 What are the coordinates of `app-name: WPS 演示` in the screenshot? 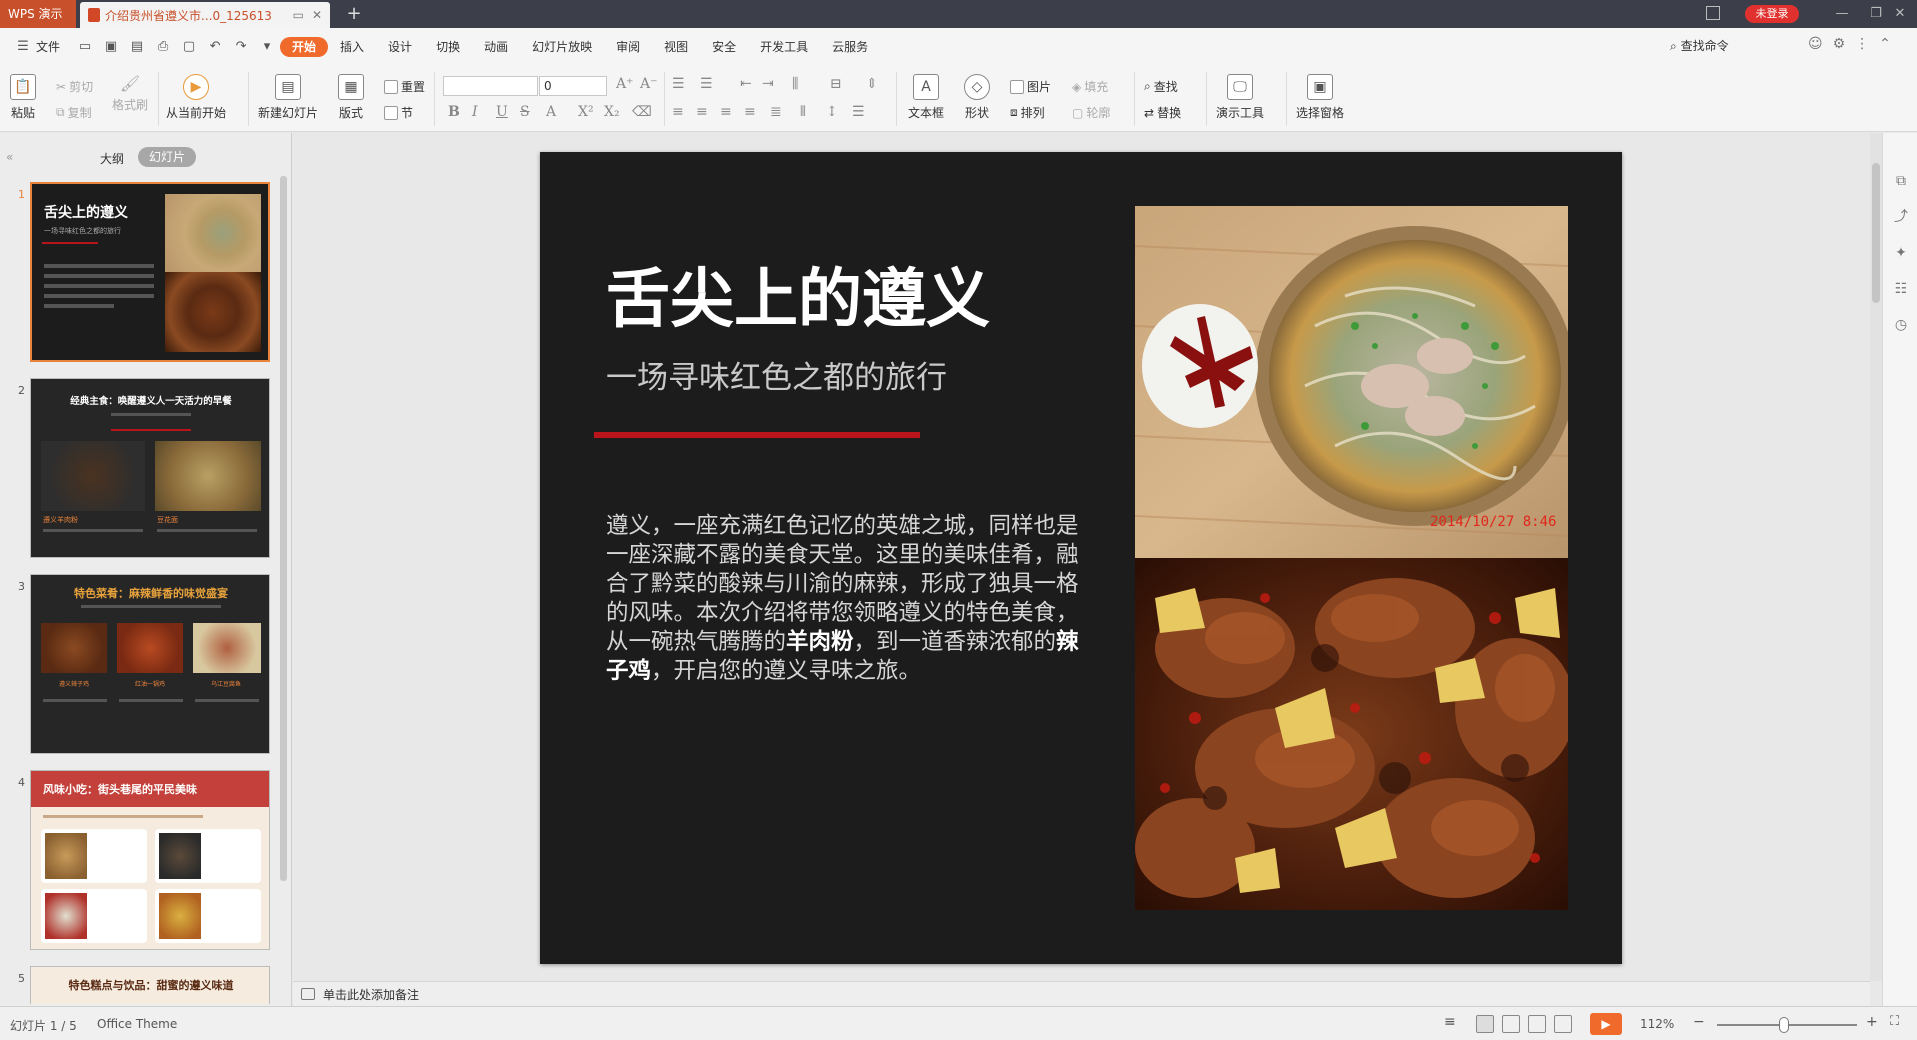 It's located at (38, 14).